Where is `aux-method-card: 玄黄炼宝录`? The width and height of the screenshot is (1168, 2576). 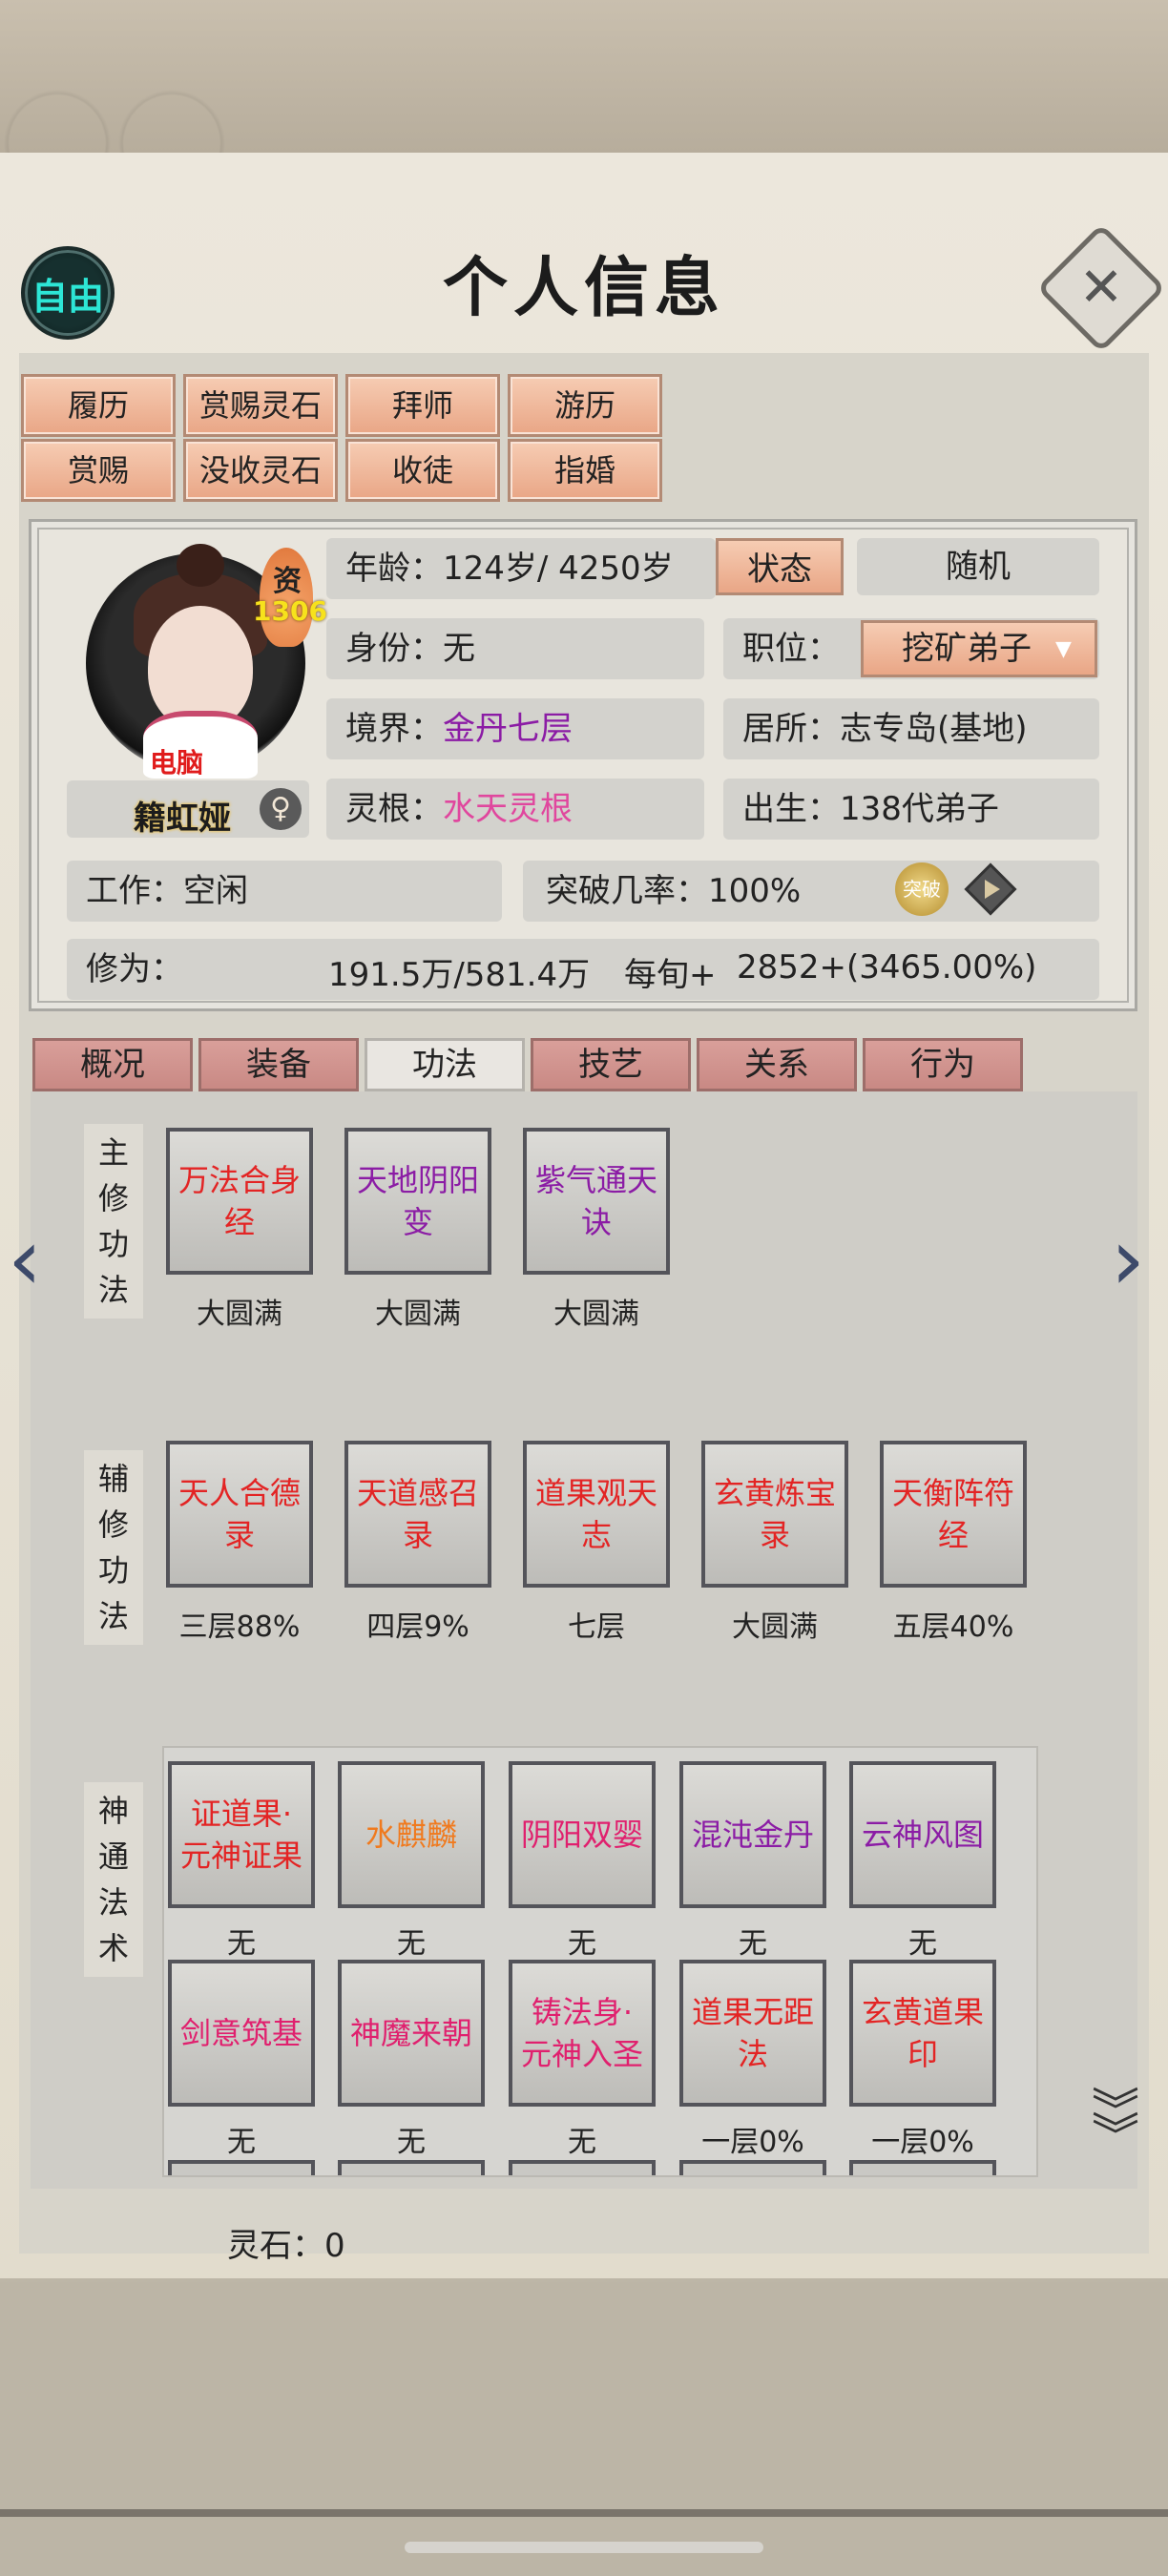
aux-method-card: 玄黄炼宝录 is located at coordinates (774, 1514).